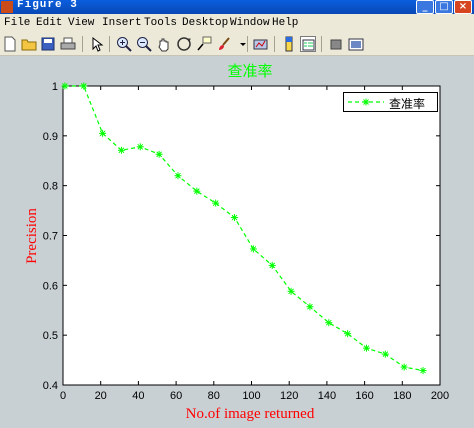 Image resolution: width=474 pixels, height=428 pixels. Describe the element at coordinates (289, 396) in the screenshot. I see `x-tick-label: 120` at that location.